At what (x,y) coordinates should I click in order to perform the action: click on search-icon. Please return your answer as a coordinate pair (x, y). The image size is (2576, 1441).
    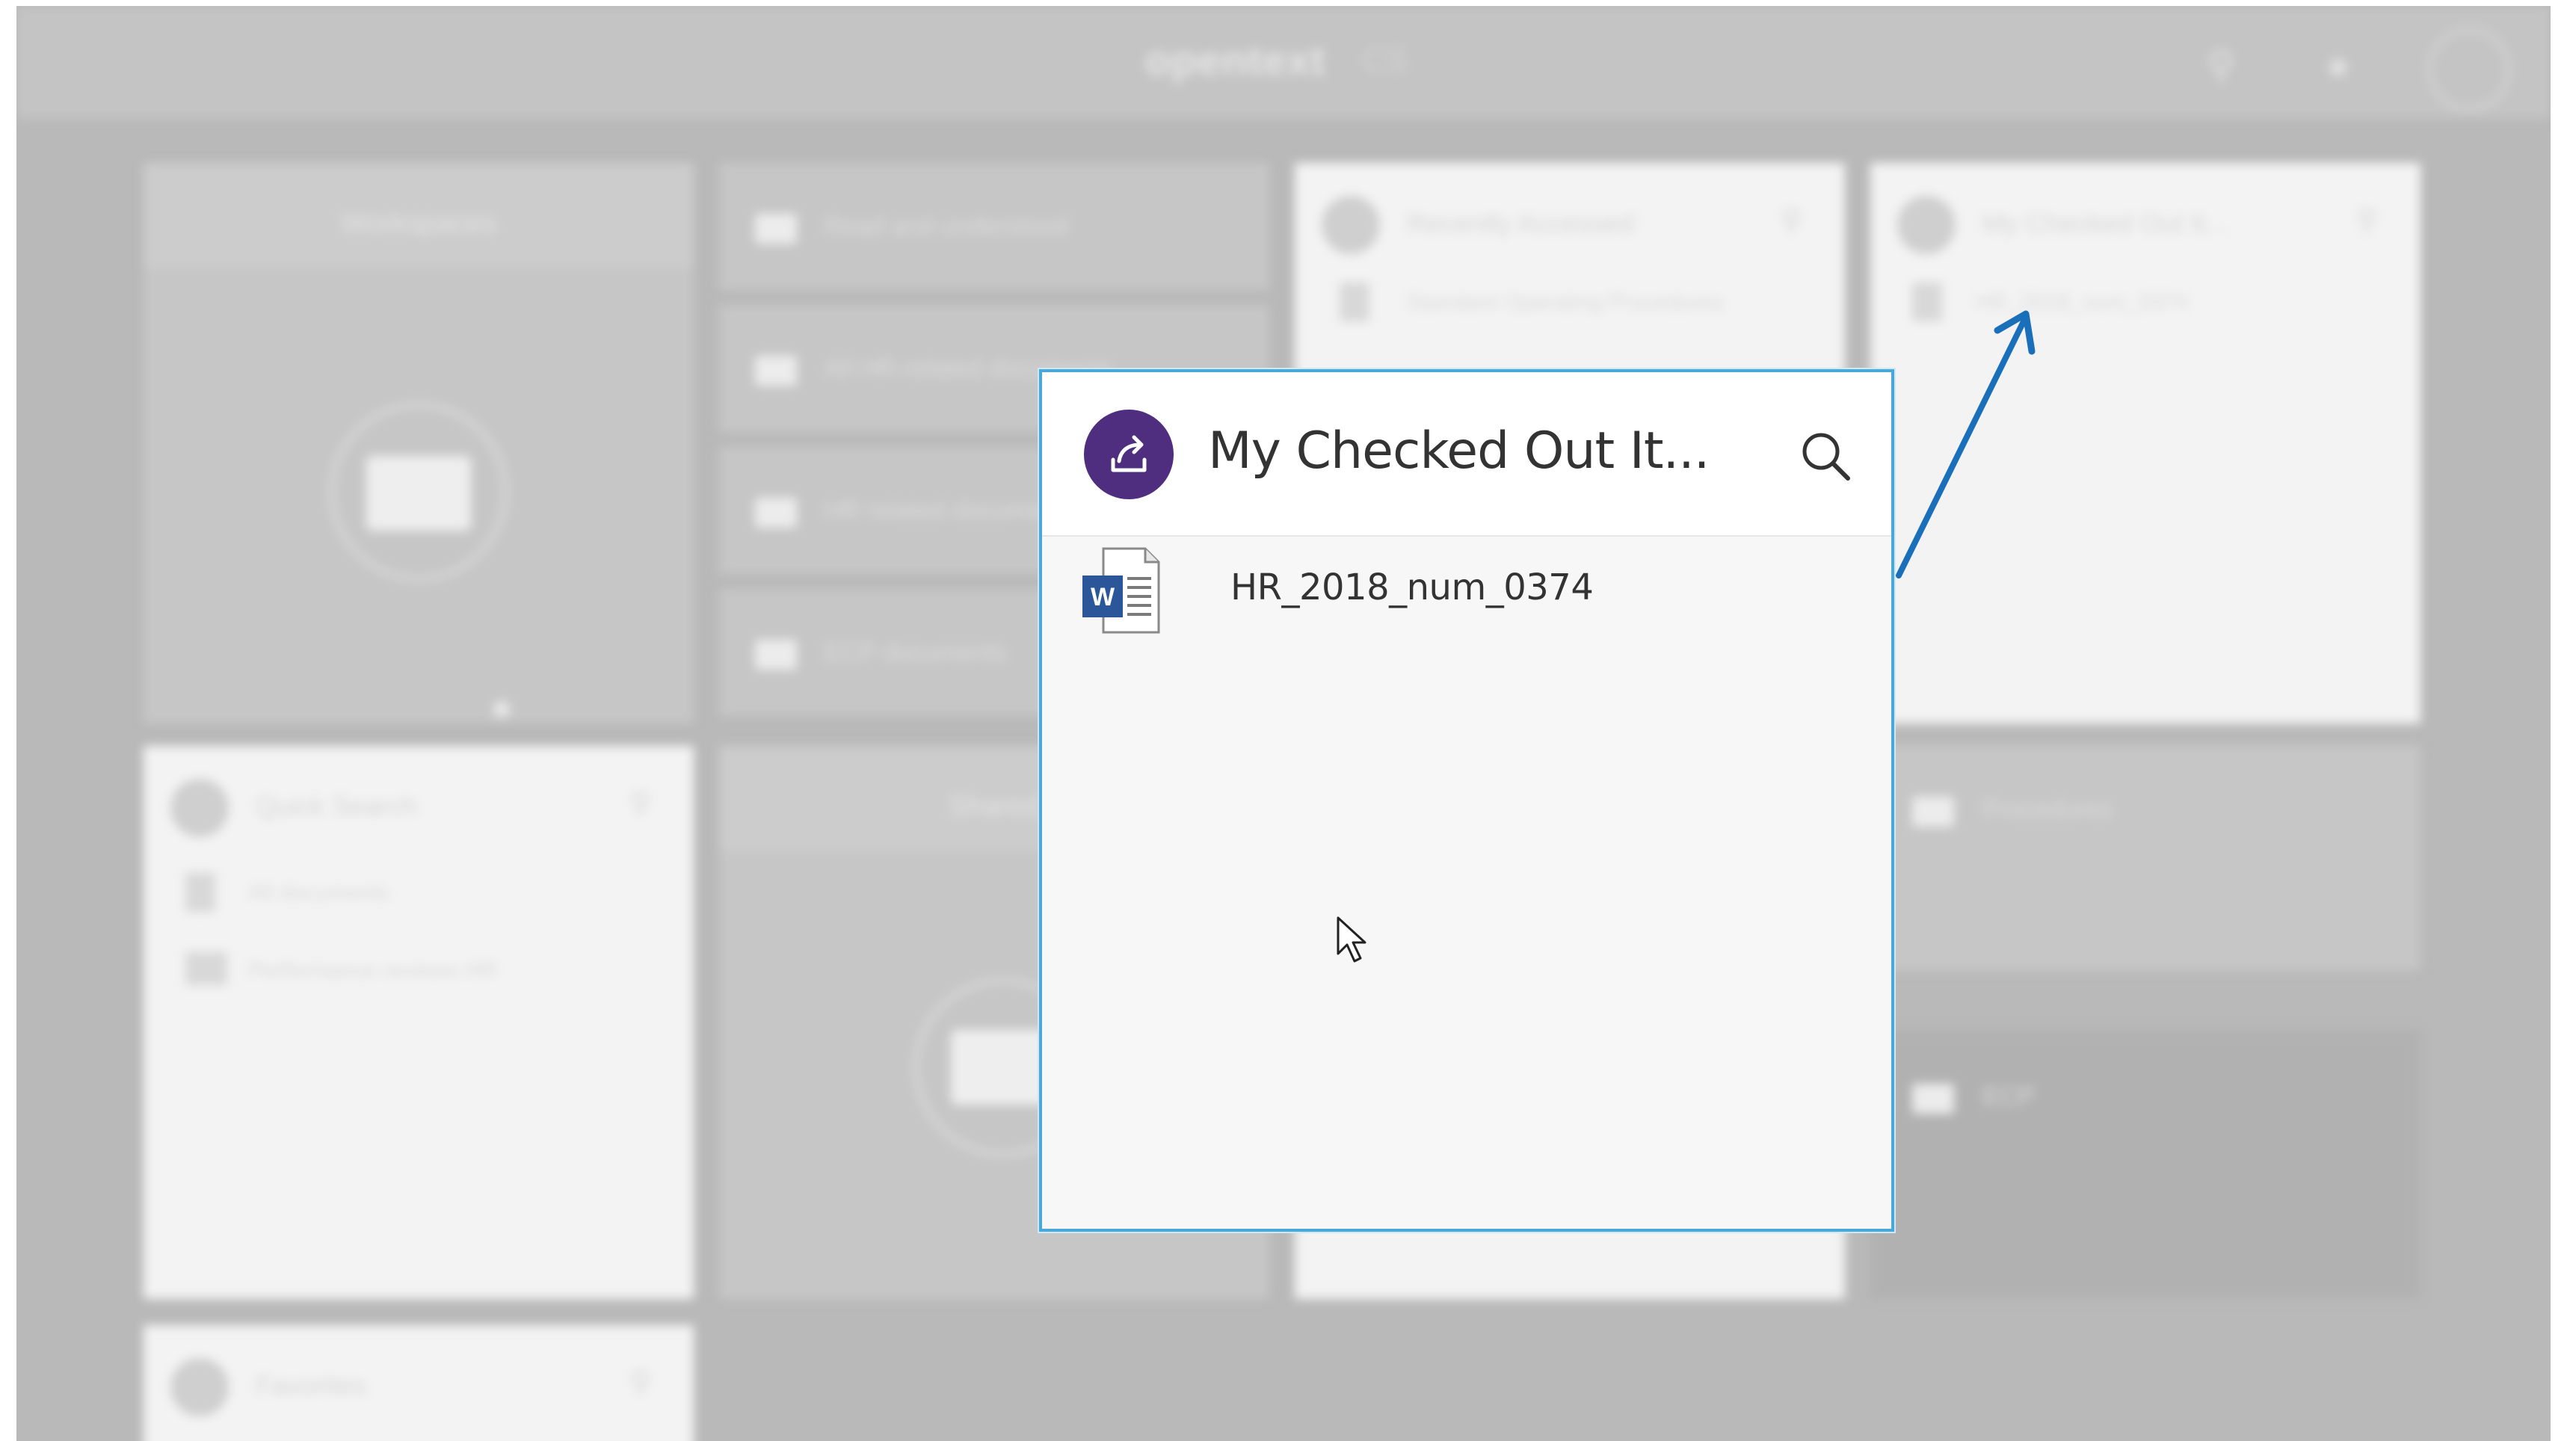
    Looking at the image, I should click on (1825, 456).